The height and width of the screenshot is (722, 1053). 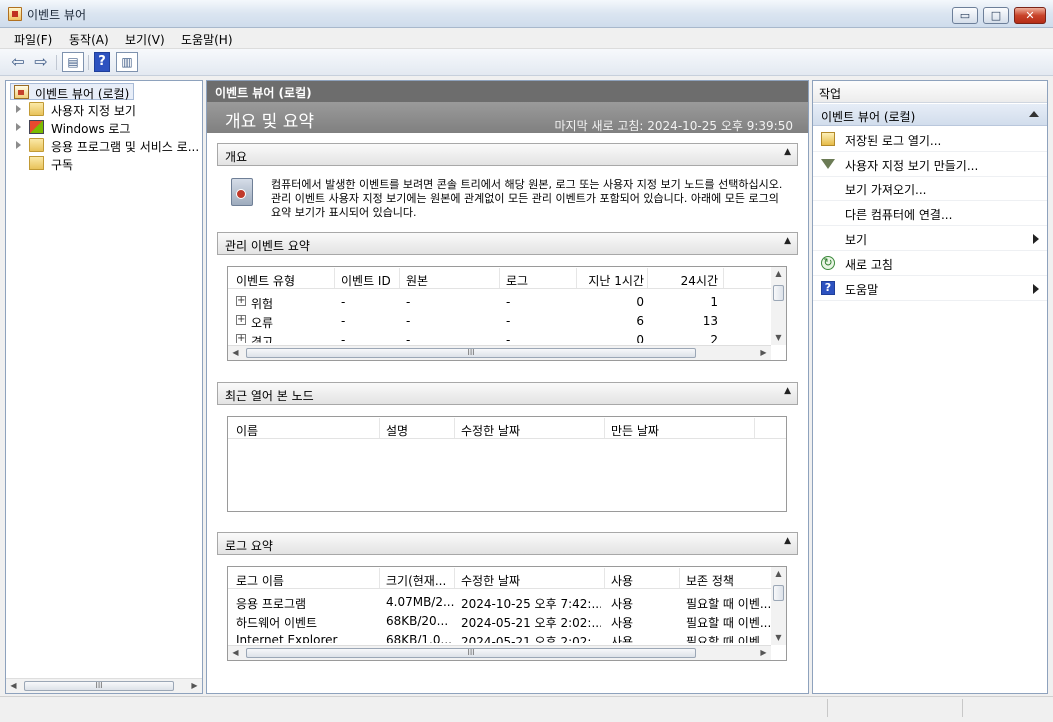 I want to click on table-row: + 경고 - - - 0 2, so click(x=498, y=337).